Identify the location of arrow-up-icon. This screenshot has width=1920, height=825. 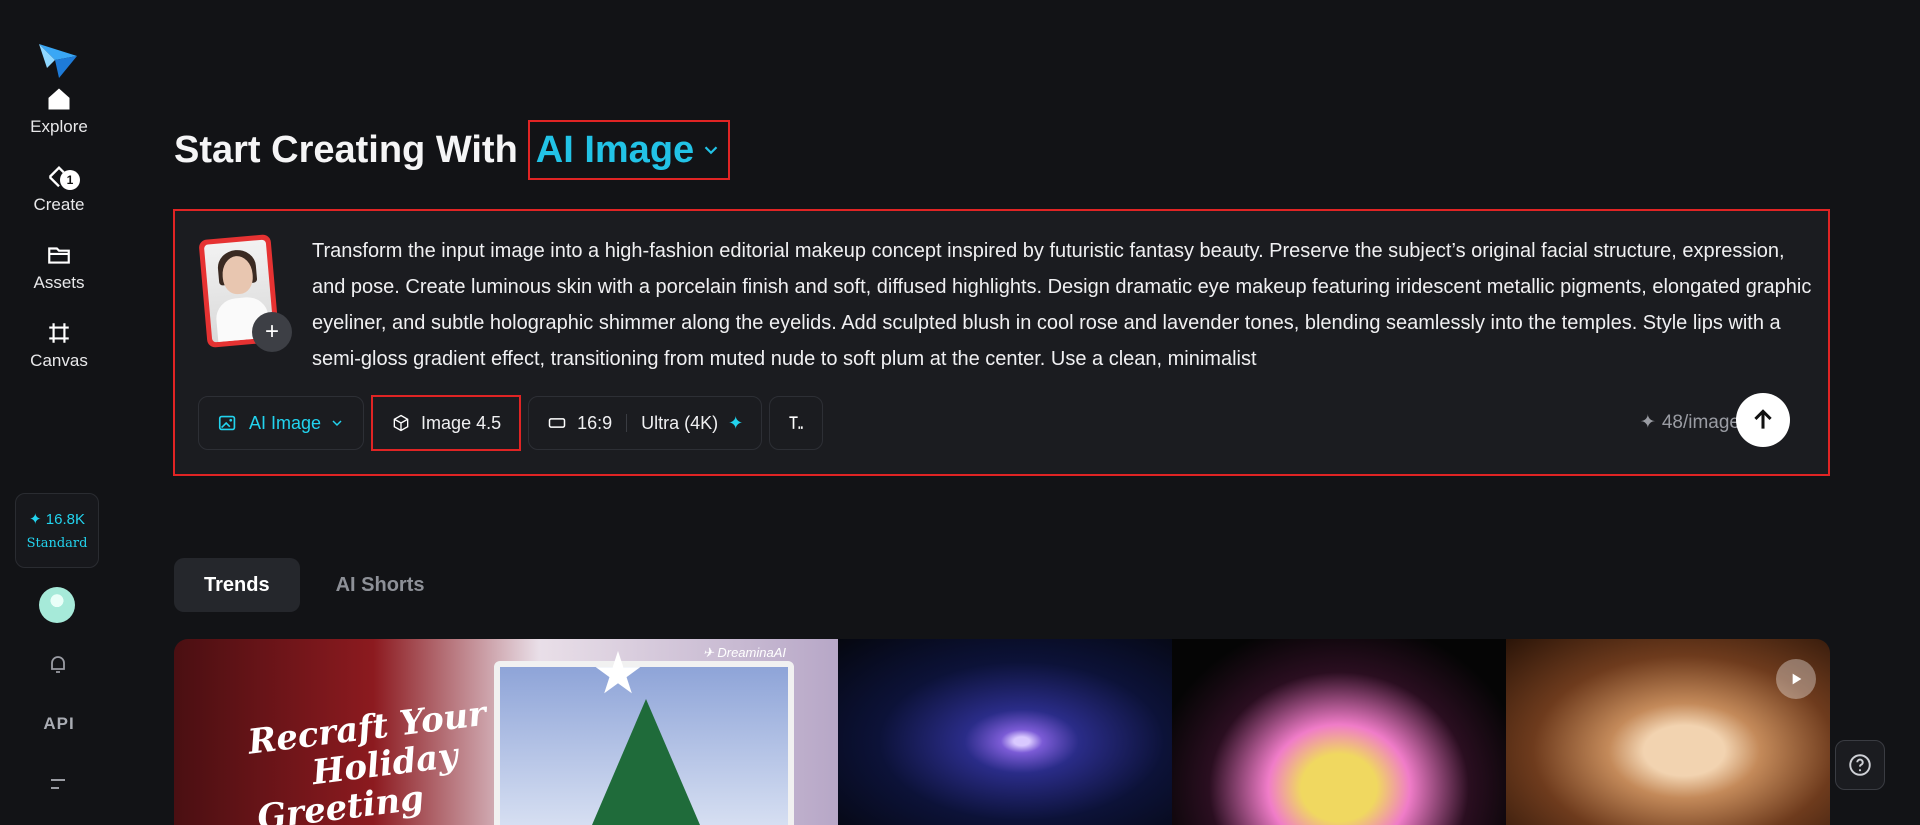
(1763, 419).